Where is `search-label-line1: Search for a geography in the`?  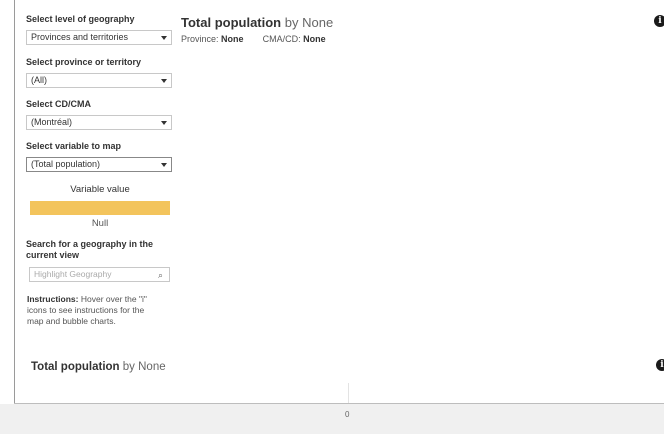
search-label-line1: Search for a geography in the is located at coordinates (90, 244).